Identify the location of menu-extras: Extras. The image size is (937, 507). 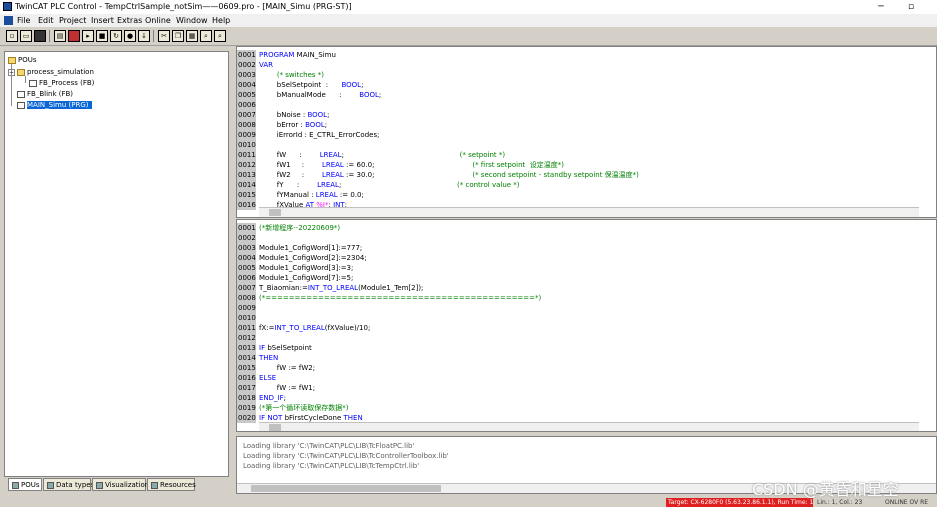
(129, 20).